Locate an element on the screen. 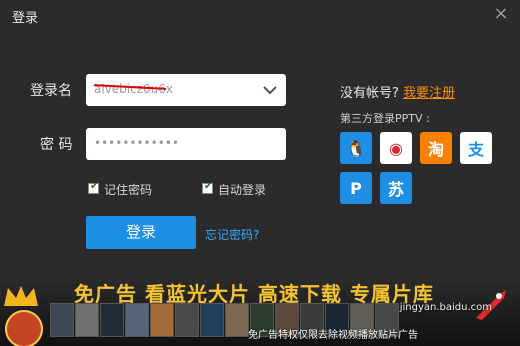 This screenshot has height=346, width=520. register-prompt: 没有帐号? 我要注册 is located at coordinates (397, 91).